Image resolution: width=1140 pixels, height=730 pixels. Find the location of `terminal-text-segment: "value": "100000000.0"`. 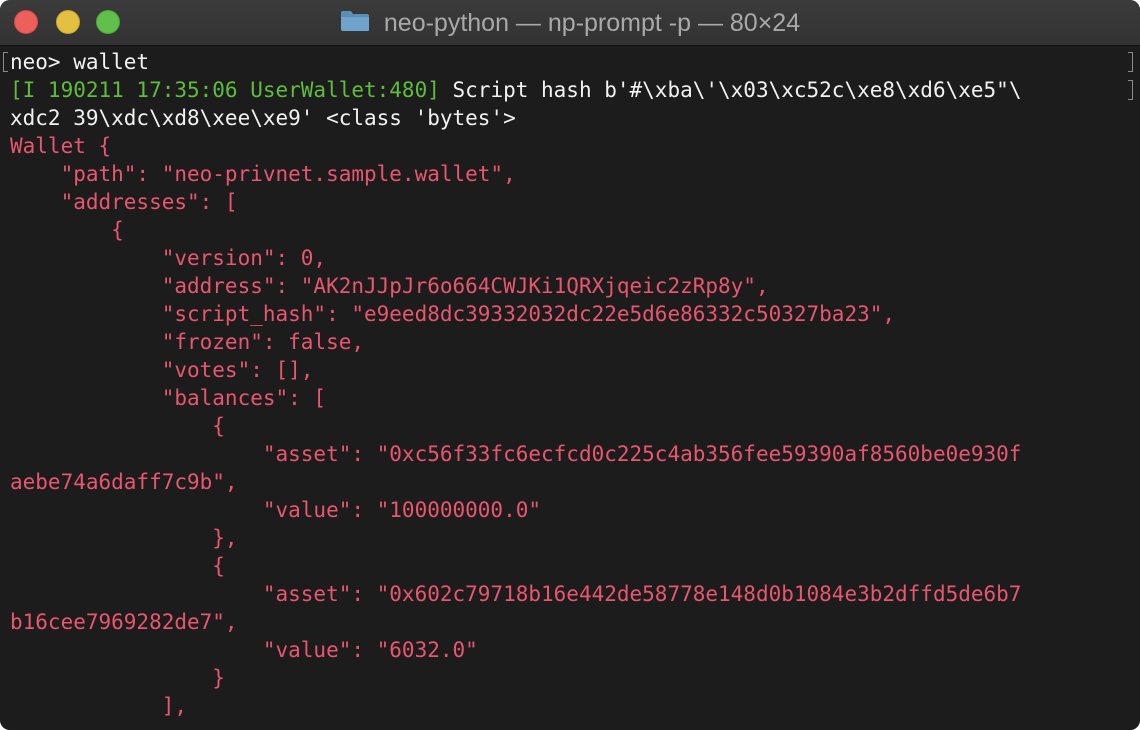

terminal-text-segment: "value": "100000000.0" is located at coordinates (276, 510).